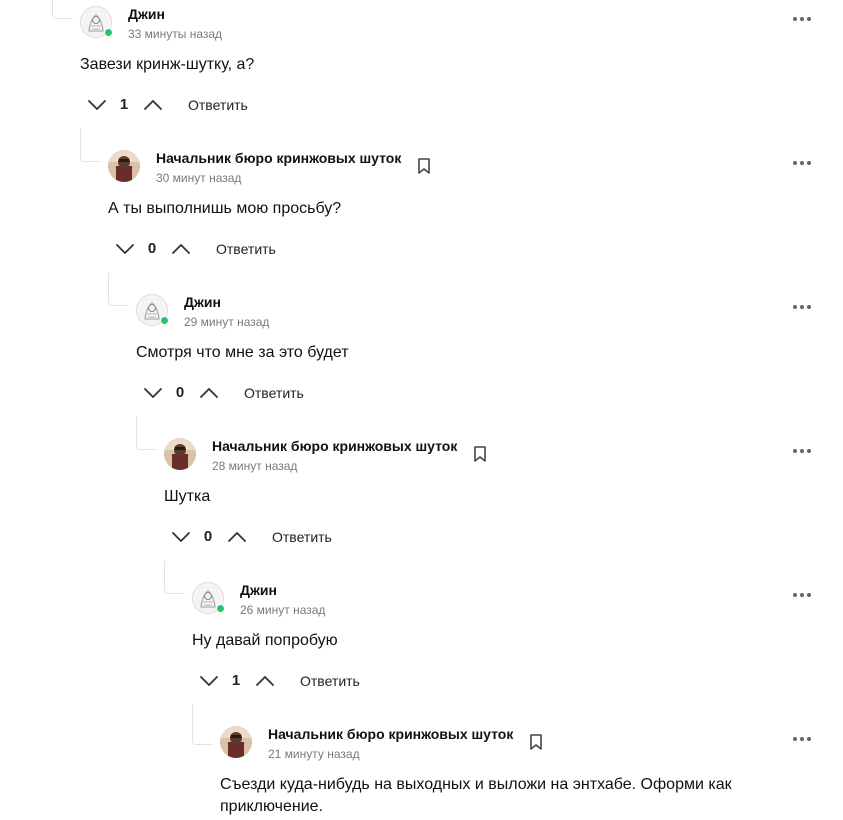 This screenshot has height=820, width=843. Describe the element at coordinates (225, 208) in the screenshot. I see `comment-text: А ты выполнишь мою просьбу?` at that location.